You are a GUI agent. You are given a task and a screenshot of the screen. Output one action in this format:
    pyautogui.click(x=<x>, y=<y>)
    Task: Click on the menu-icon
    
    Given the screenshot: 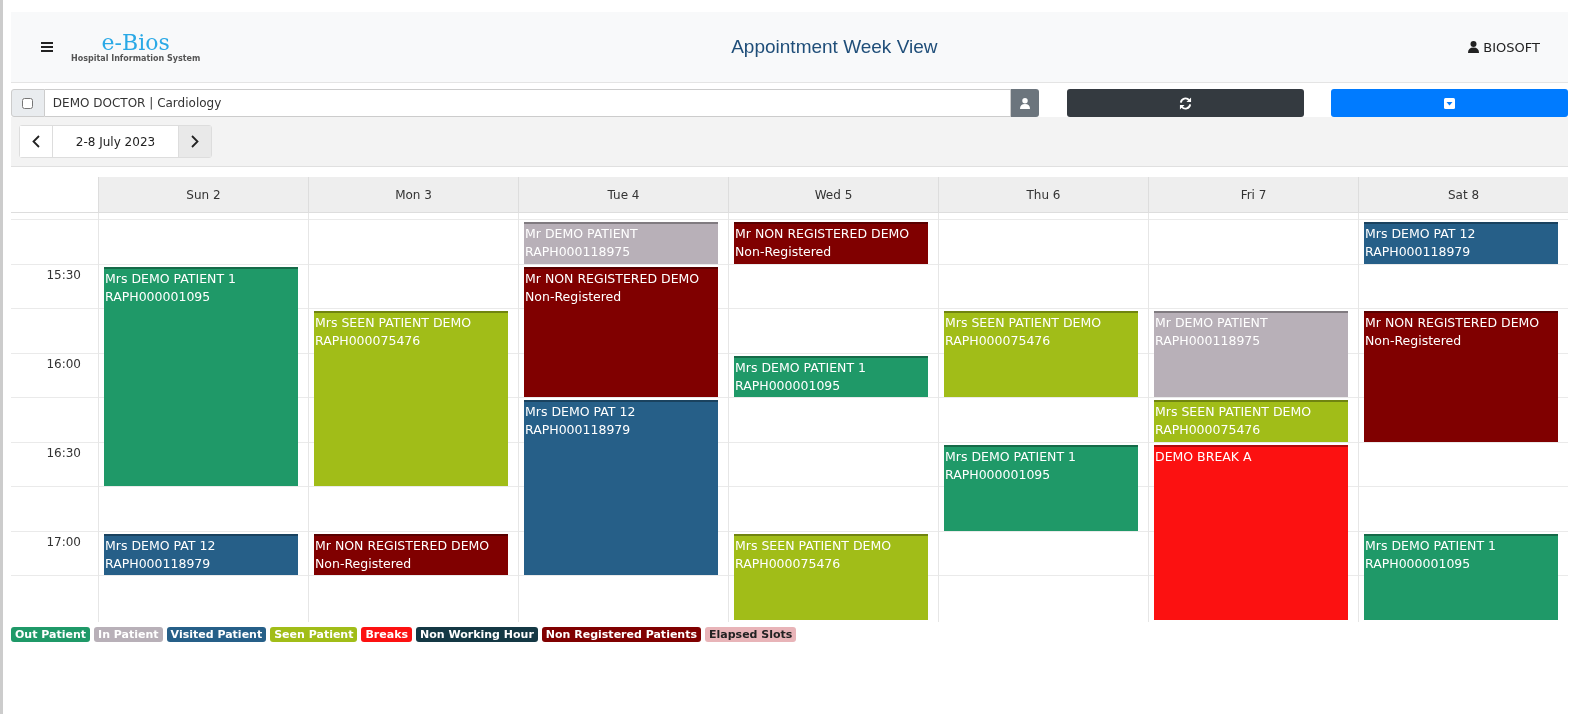 What is the action you would take?
    pyautogui.click(x=48, y=47)
    